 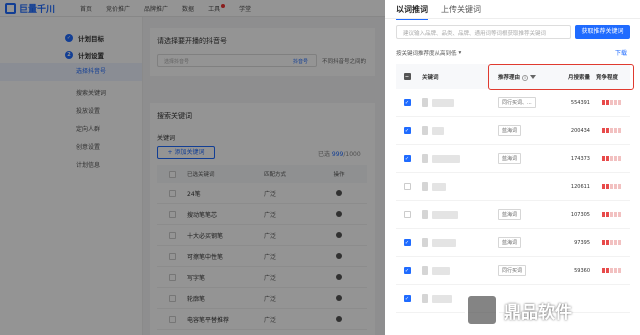 I want to click on reason-tag: 同行买词, so click(x=512, y=270).